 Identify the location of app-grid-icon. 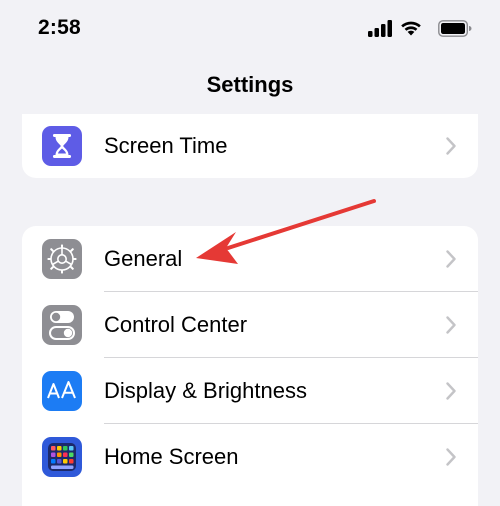
(62, 457).